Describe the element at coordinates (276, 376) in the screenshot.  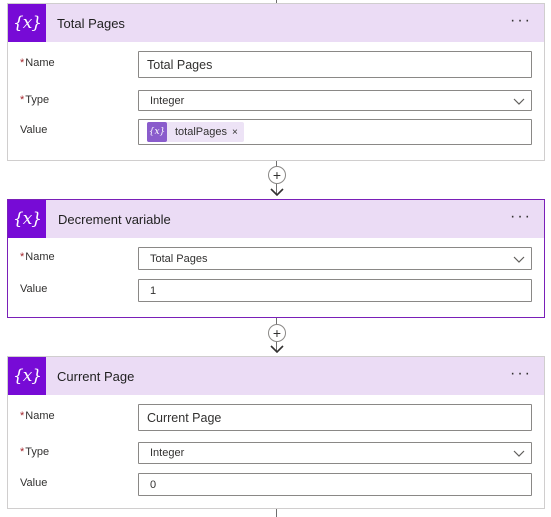
I see `card-header: {x} Current Page ···` at that location.